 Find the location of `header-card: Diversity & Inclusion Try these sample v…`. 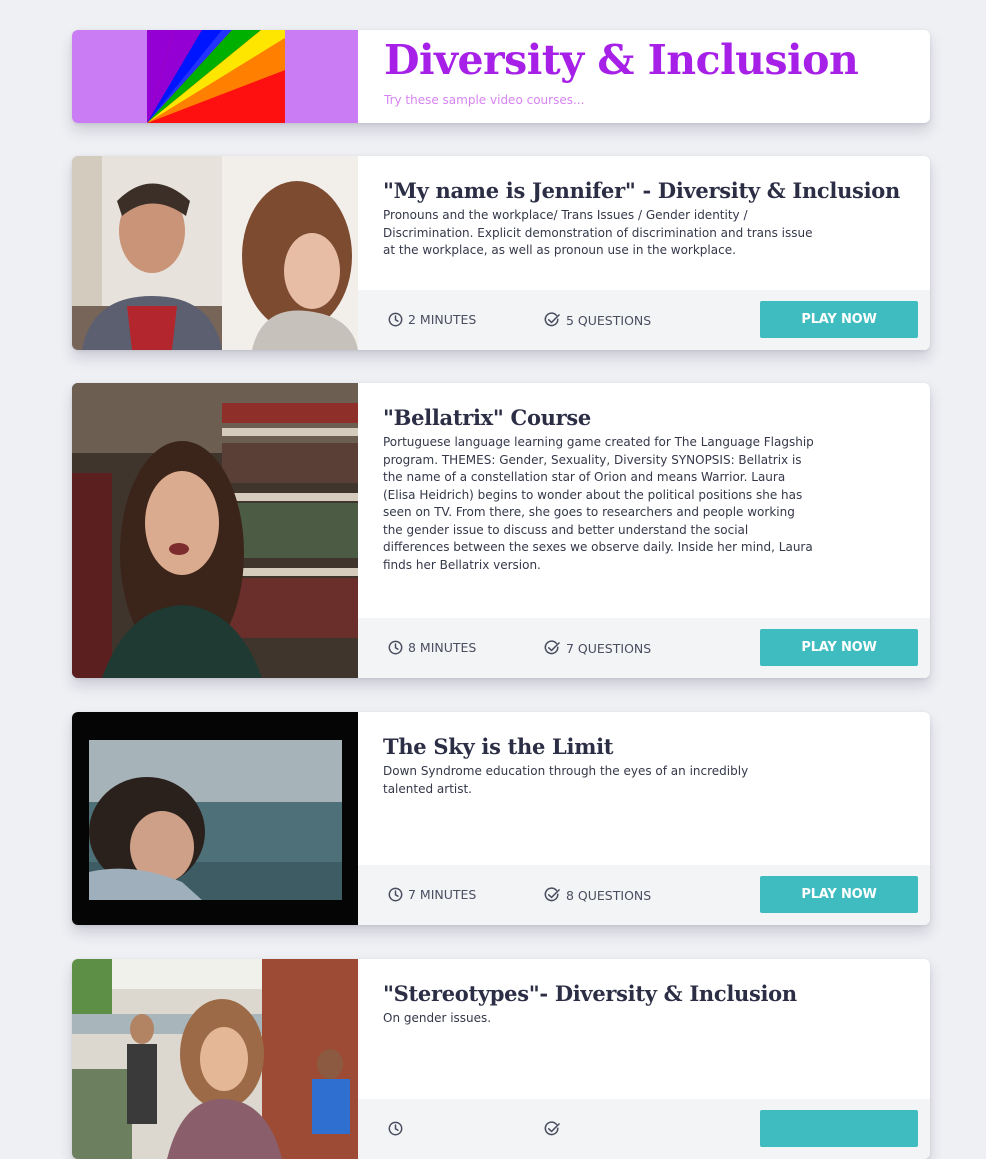

header-card: Diversity & Inclusion Try these sample v… is located at coordinates (501, 76).